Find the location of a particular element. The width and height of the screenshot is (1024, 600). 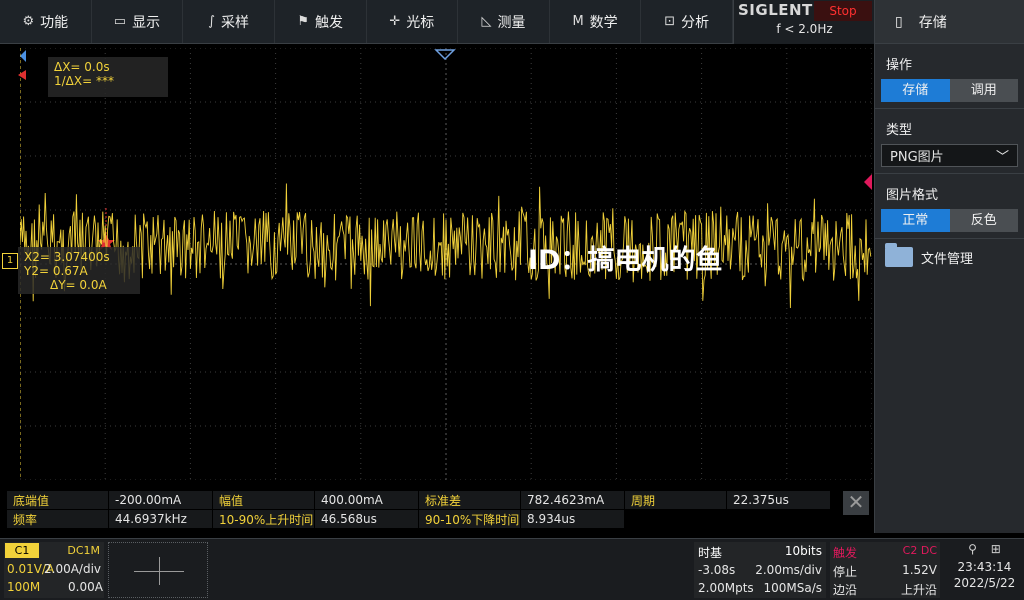

meas-value: -200.00mA is located at coordinates (160, 500).